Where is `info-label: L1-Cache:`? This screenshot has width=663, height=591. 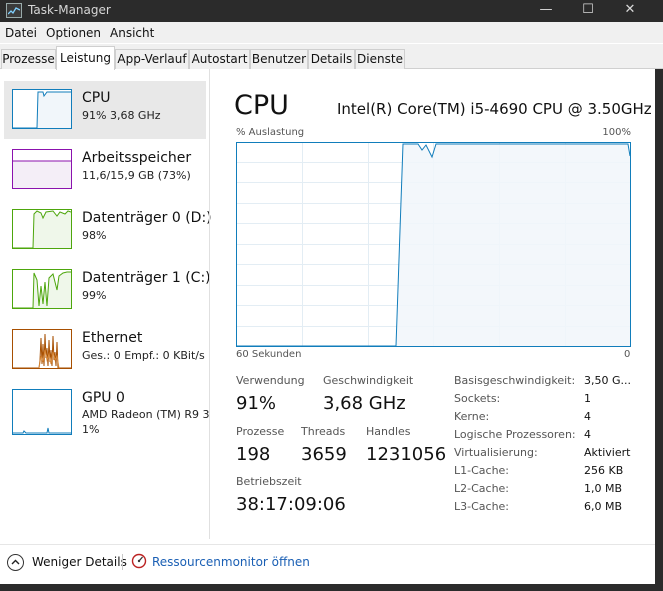 info-label: L1-Cache: is located at coordinates (482, 470).